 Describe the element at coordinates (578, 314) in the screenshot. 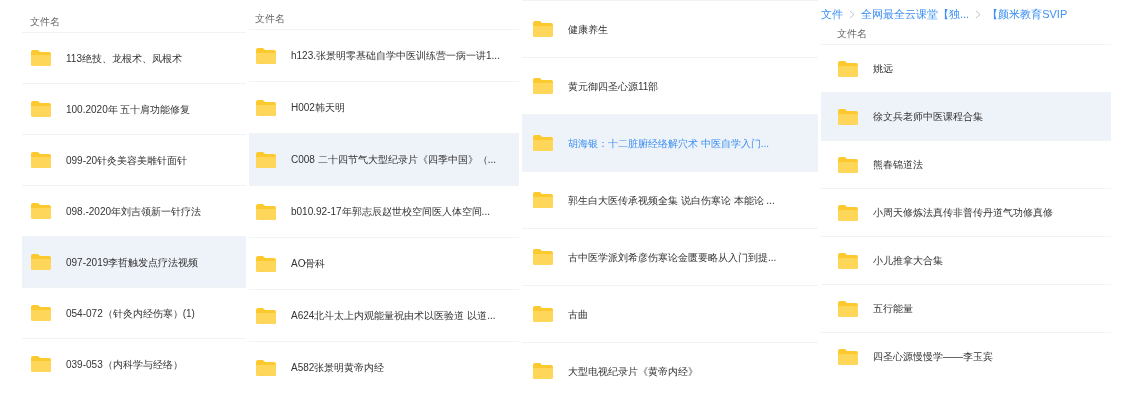

I see `folder-name: 古曲` at that location.